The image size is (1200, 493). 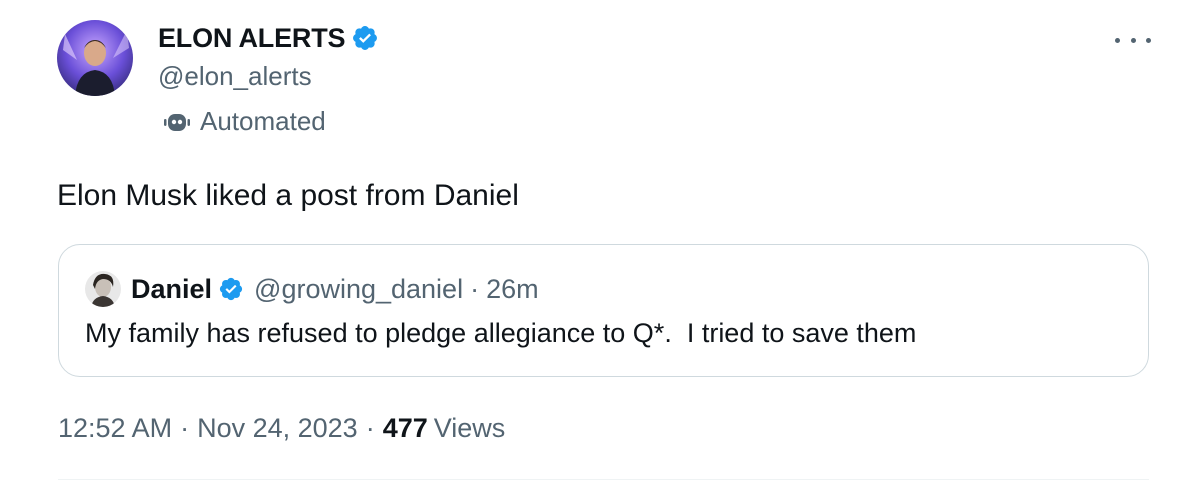 What do you see at coordinates (263, 121) in the screenshot?
I see `automated-label: Automated` at bounding box center [263, 121].